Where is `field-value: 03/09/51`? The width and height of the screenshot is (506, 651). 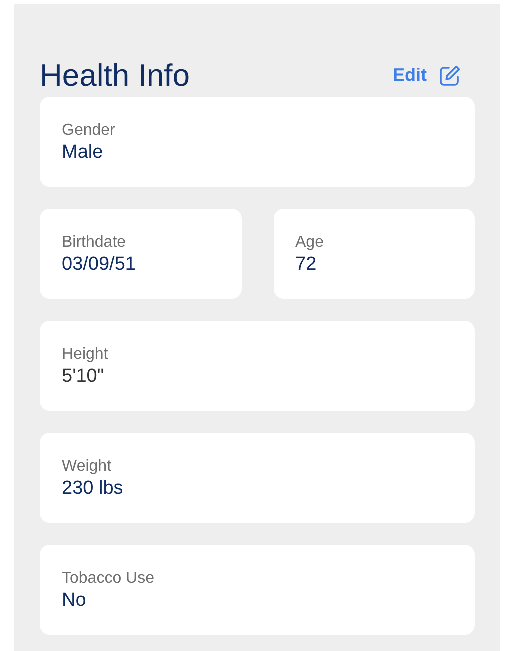
field-value: 03/09/51 is located at coordinates (99, 265).